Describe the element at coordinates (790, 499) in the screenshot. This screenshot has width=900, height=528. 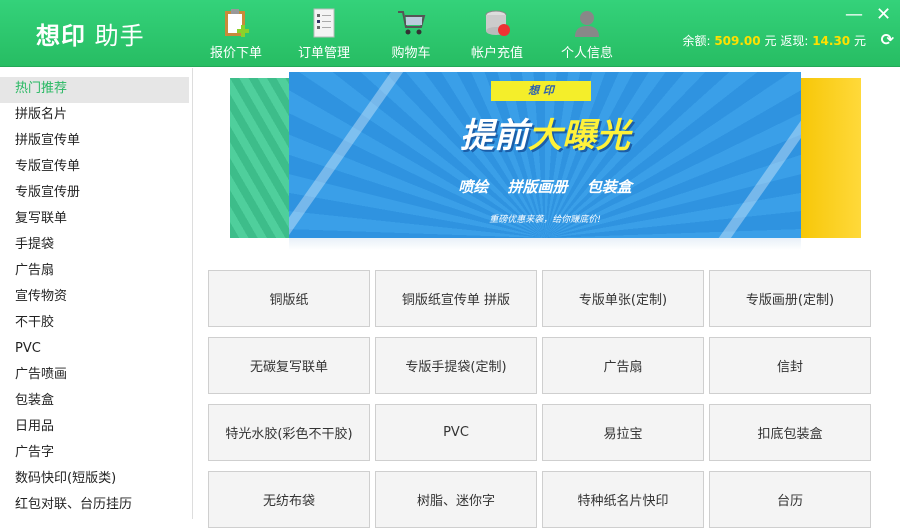
I see `product-card: 台历` at that location.